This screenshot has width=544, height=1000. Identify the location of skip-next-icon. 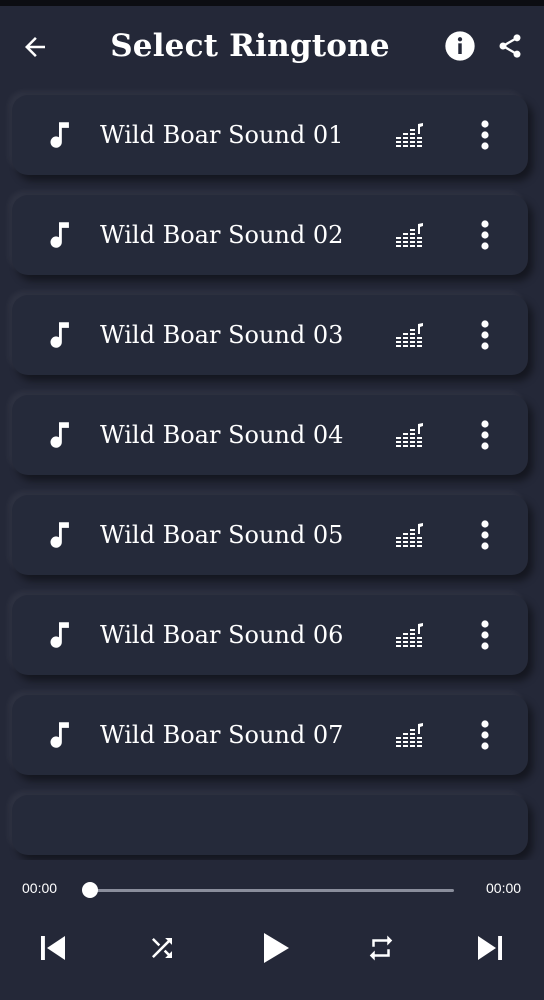
(490, 948).